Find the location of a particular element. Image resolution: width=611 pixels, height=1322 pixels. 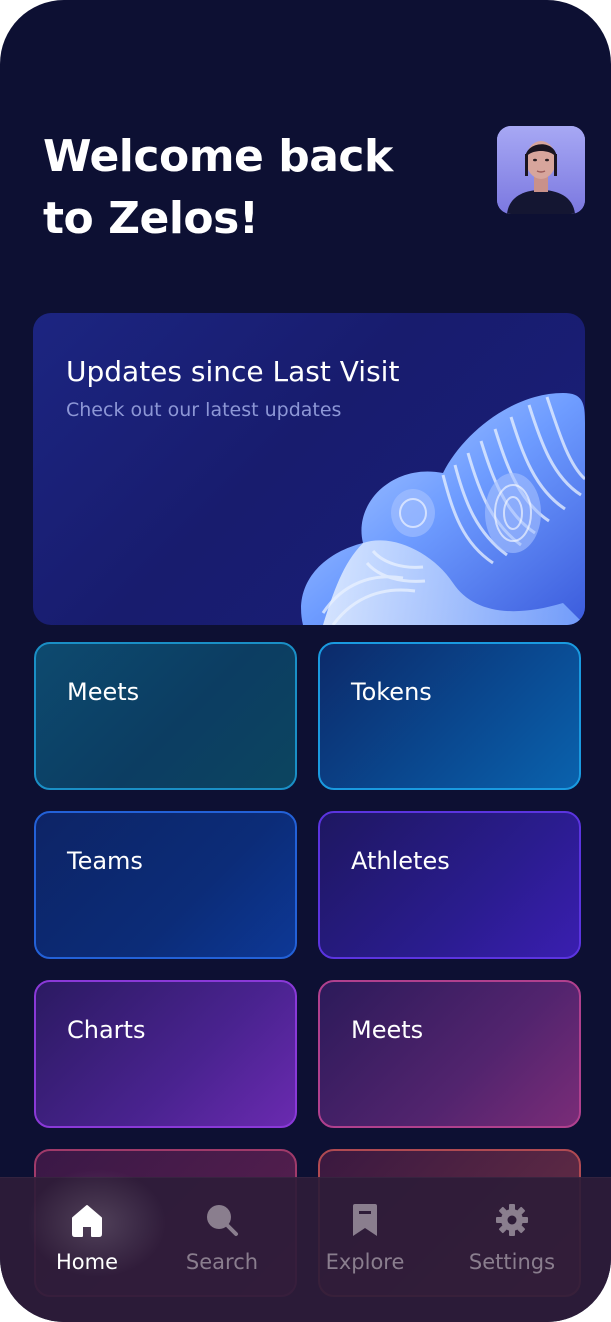

tile-label: Teams is located at coordinates (105, 861).